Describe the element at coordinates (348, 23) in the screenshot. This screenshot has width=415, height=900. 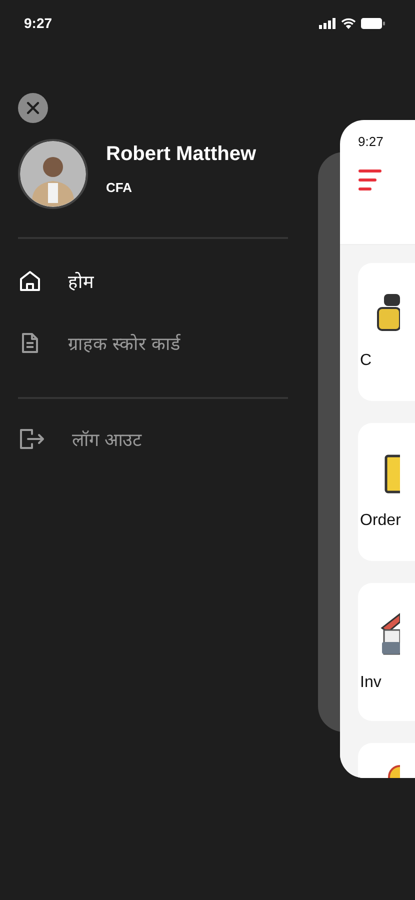
I see `wifi-icon` at that location.